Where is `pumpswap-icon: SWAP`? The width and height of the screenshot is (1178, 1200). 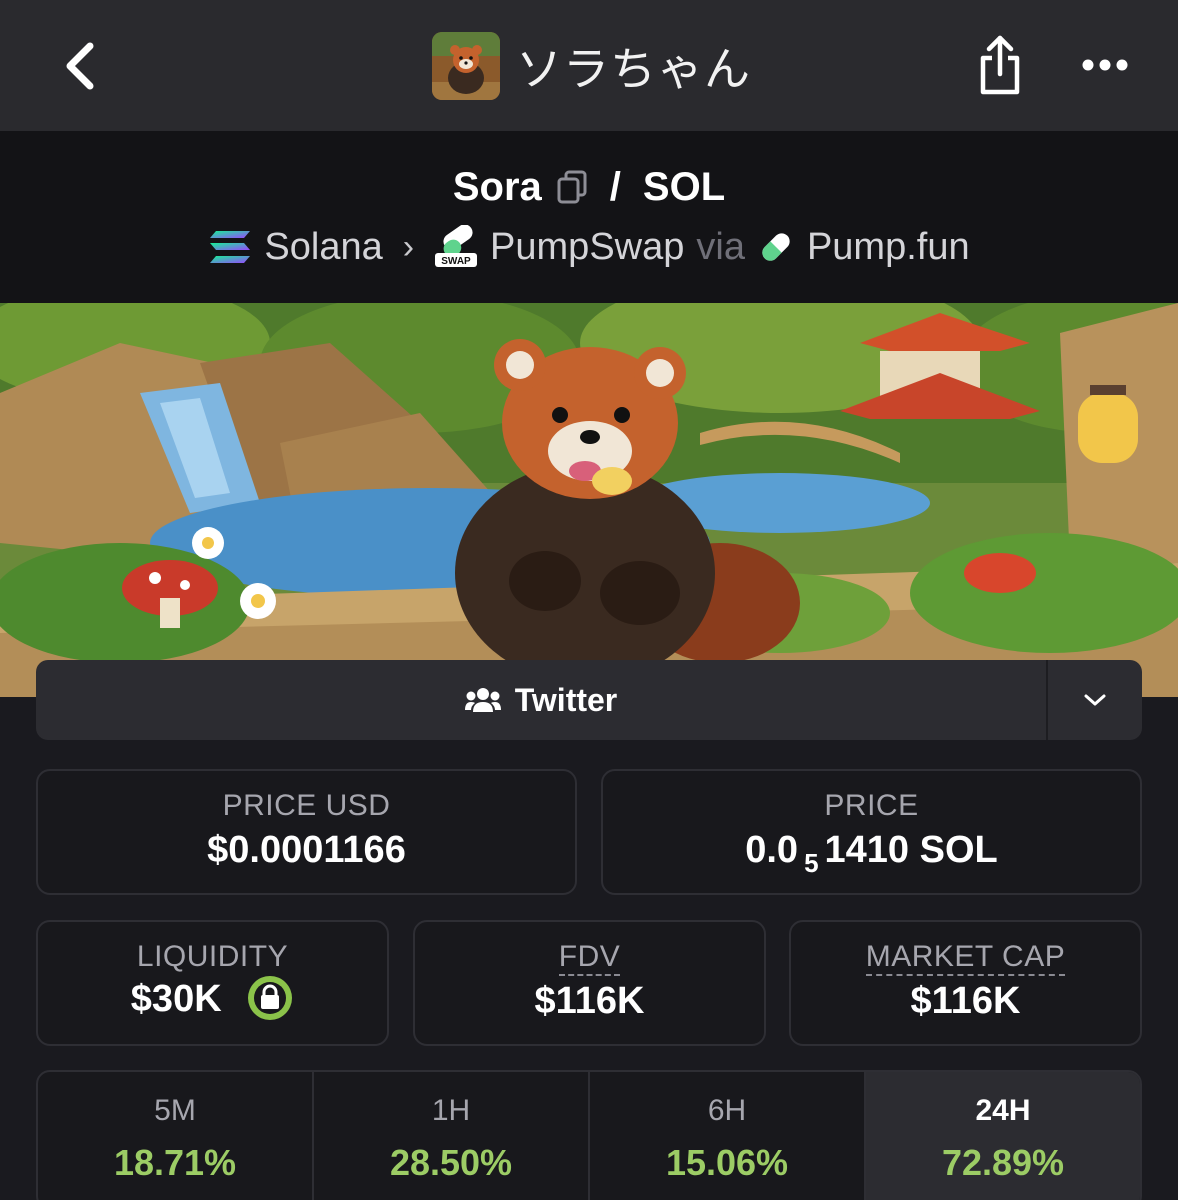 pumpswap-icon: SWAP is located at coordinates (456, 246).